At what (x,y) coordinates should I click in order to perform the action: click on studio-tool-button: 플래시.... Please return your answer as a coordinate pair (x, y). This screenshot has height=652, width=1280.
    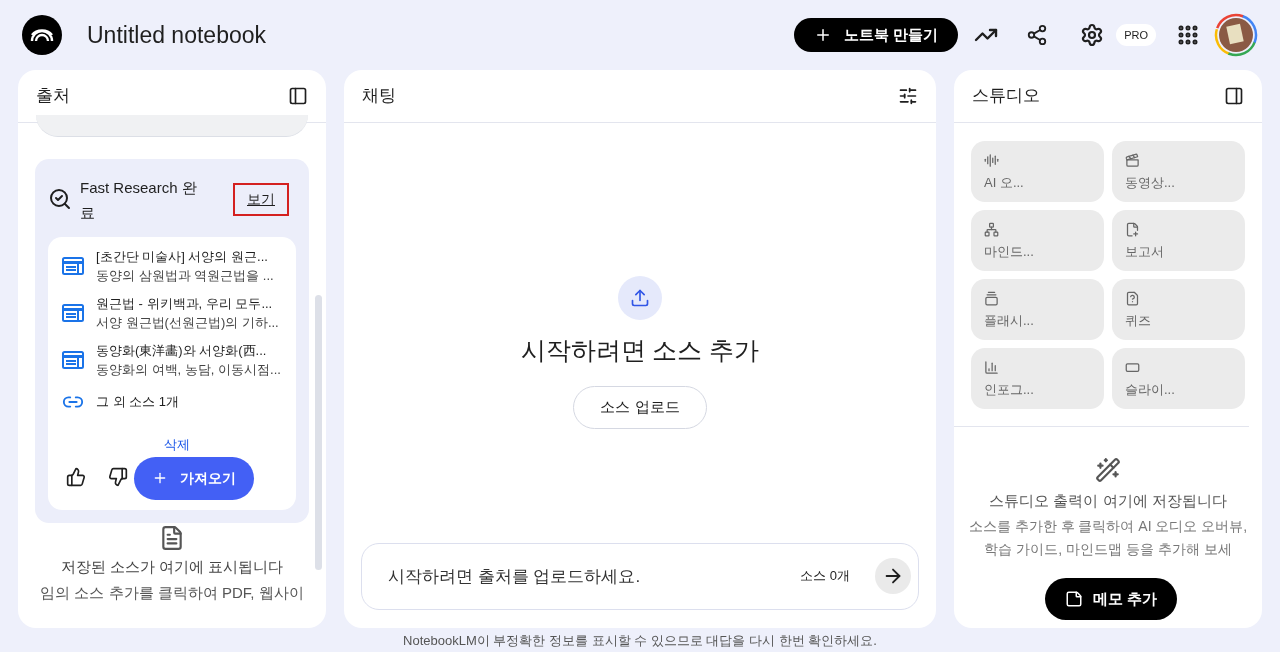
    Looking at the image, I should click on (1037, 309).